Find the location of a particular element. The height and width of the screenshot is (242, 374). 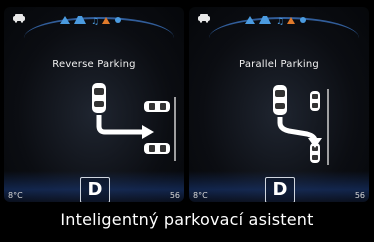

parallel-parking-graphic is located at coordinates (301, 125).